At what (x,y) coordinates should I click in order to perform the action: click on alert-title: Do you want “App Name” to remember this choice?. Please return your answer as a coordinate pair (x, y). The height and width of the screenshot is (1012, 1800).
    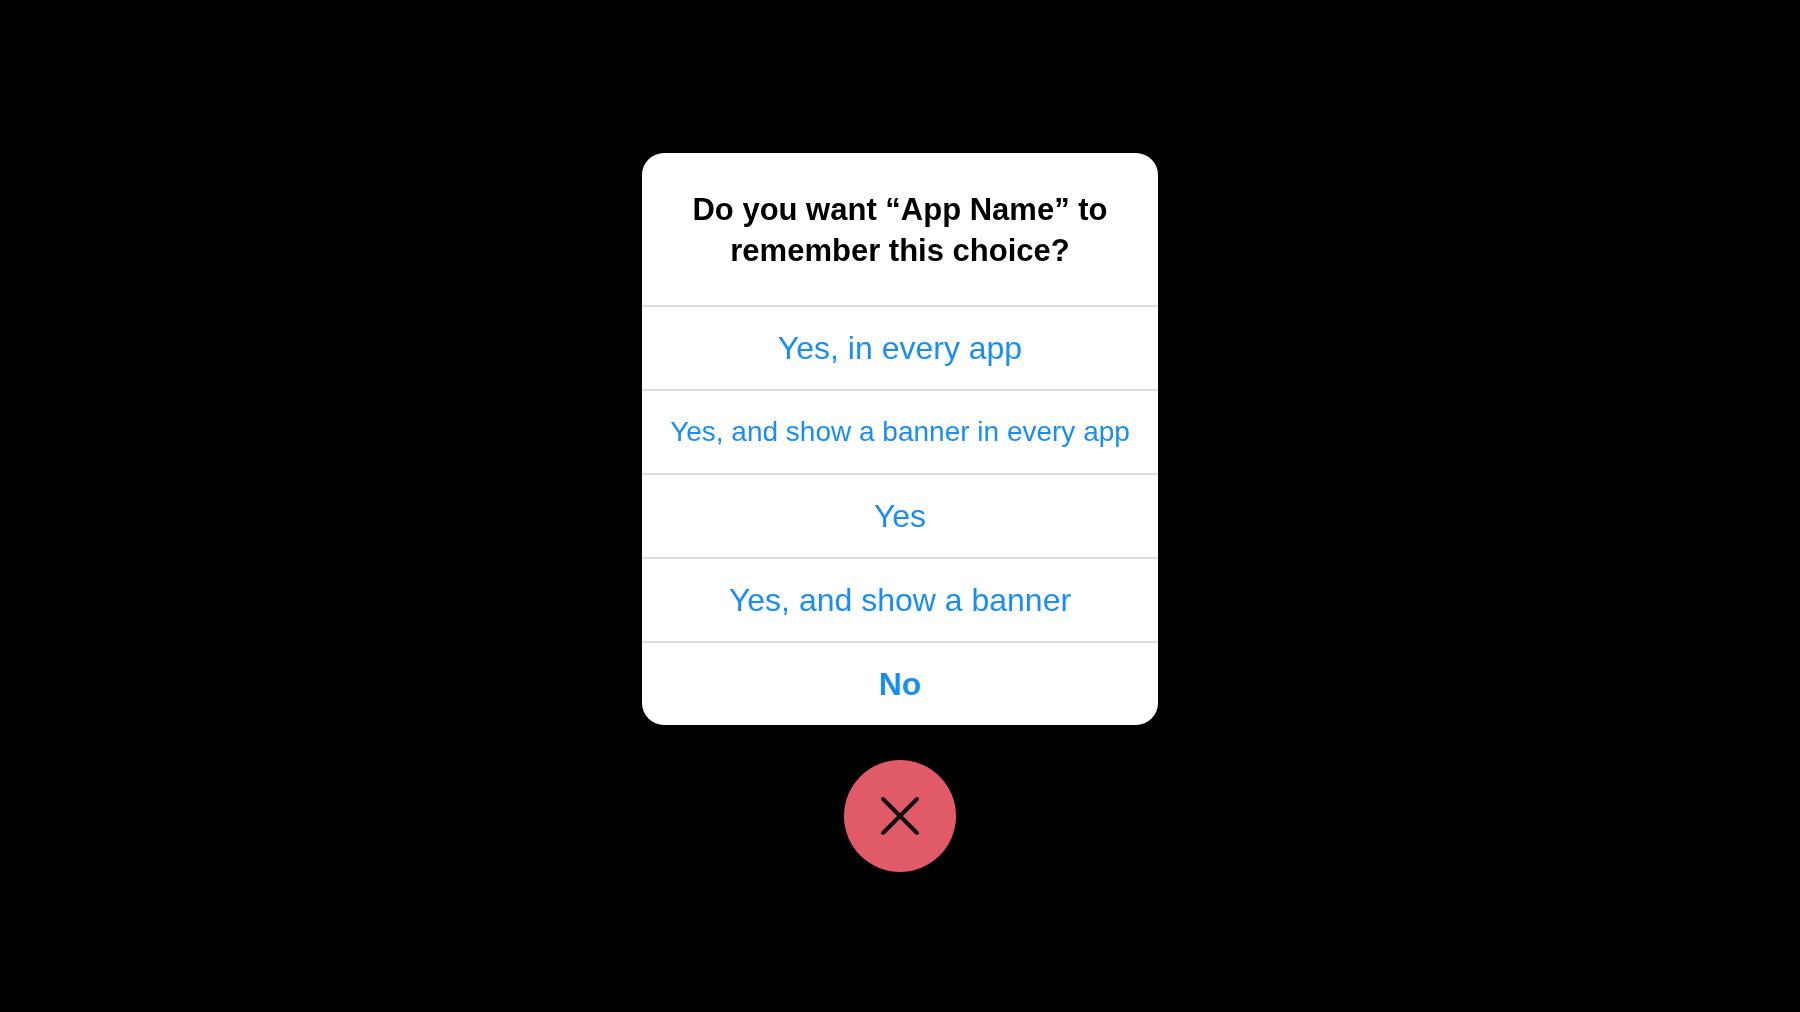
    Looking at the image, I should click on (900, 230).